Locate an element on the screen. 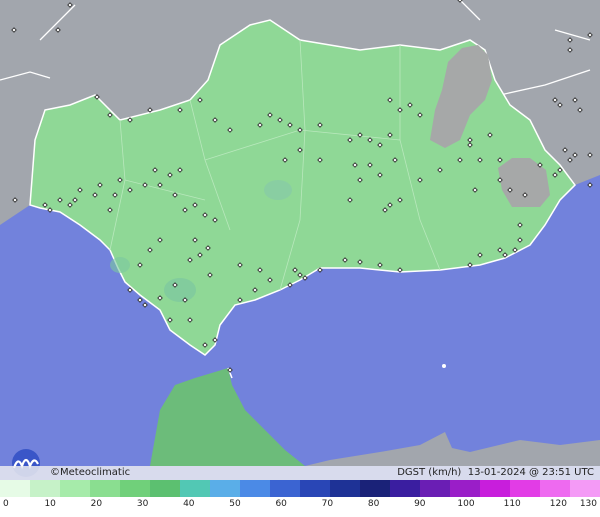 This screenshot has height=517, width=600. scale-tick-label: 90 is located at coordinates (420, 504).